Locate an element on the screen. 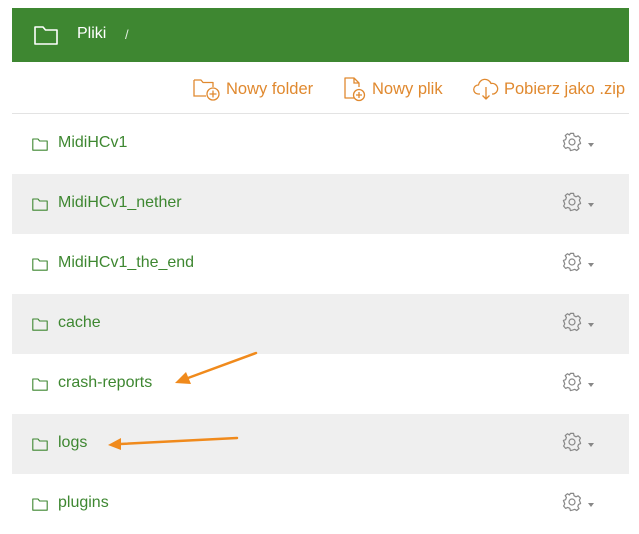 The height and width of the screenshot is (534, 639). download-zip-button: Pobierz jako .zip is located at coordinates (549, 89).